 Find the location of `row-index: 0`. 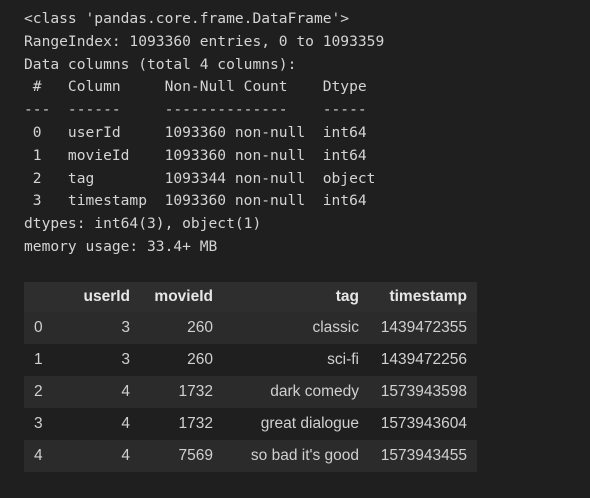

row-index: 0 is located at coordinates (38, 327).